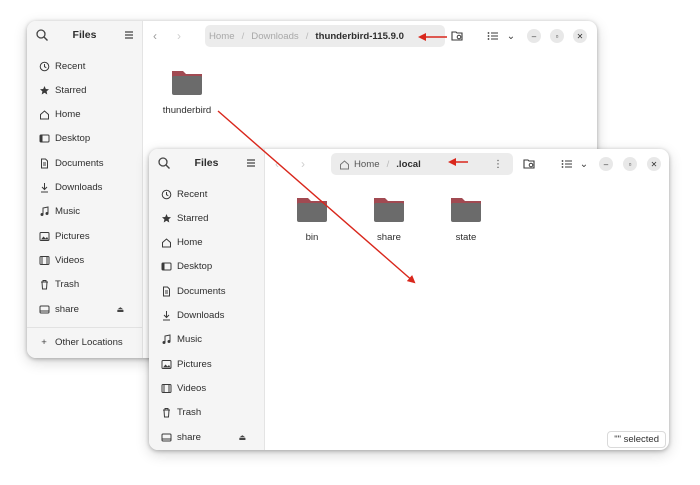  I want to click on sidebar-item-label: Music, so click(190, 340).